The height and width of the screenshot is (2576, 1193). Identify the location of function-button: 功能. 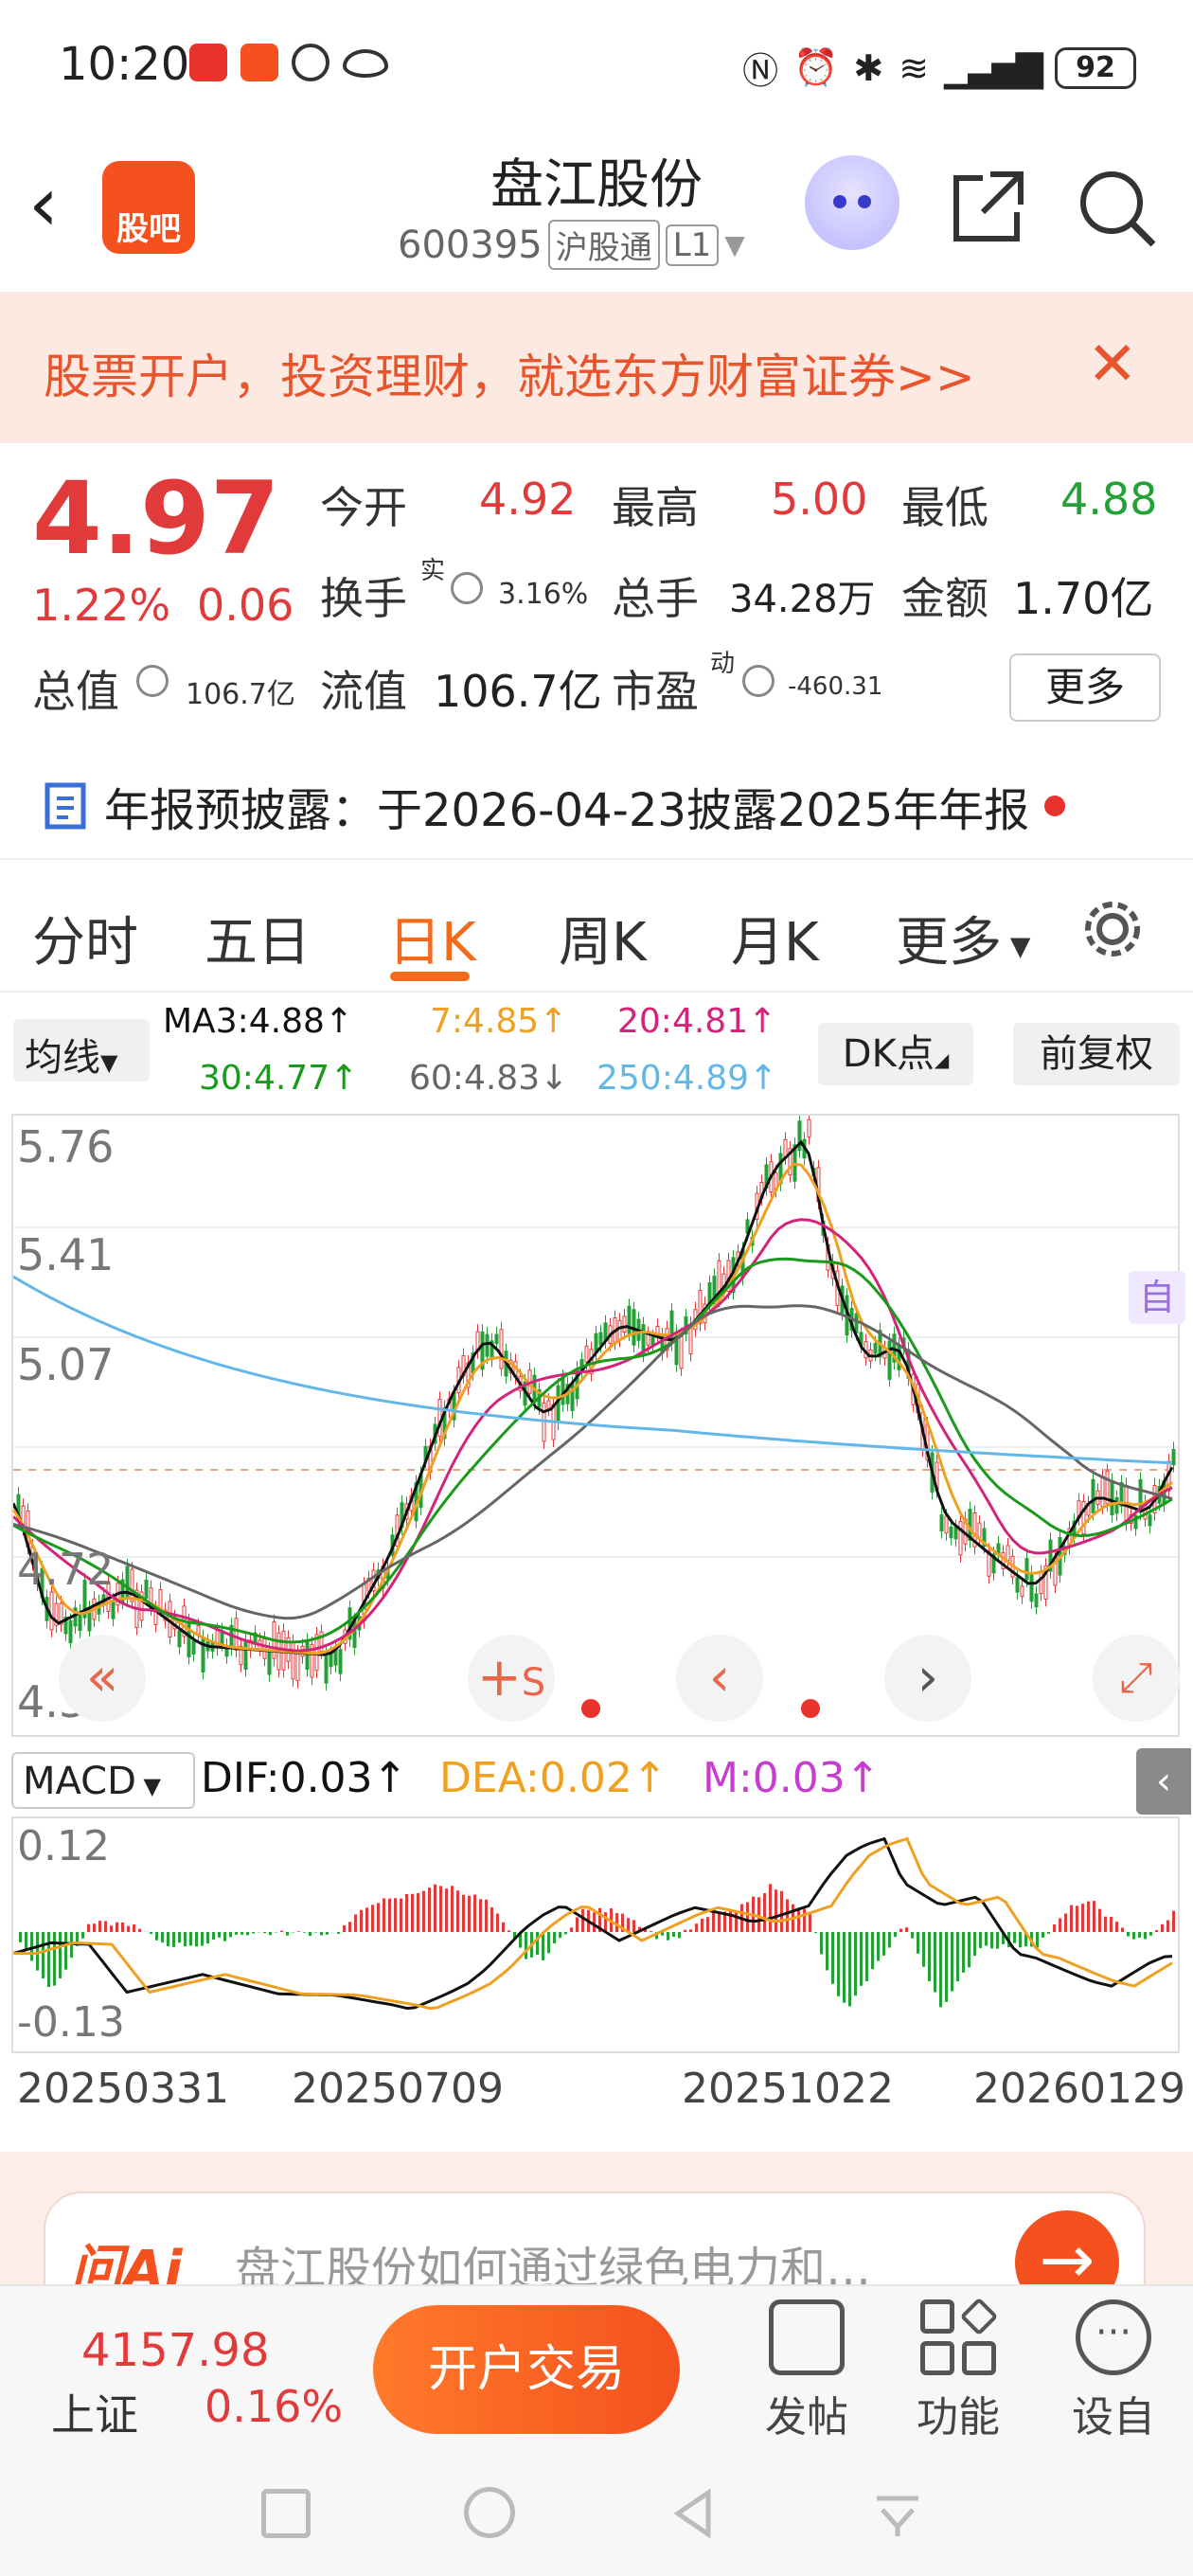
(958, 2370).